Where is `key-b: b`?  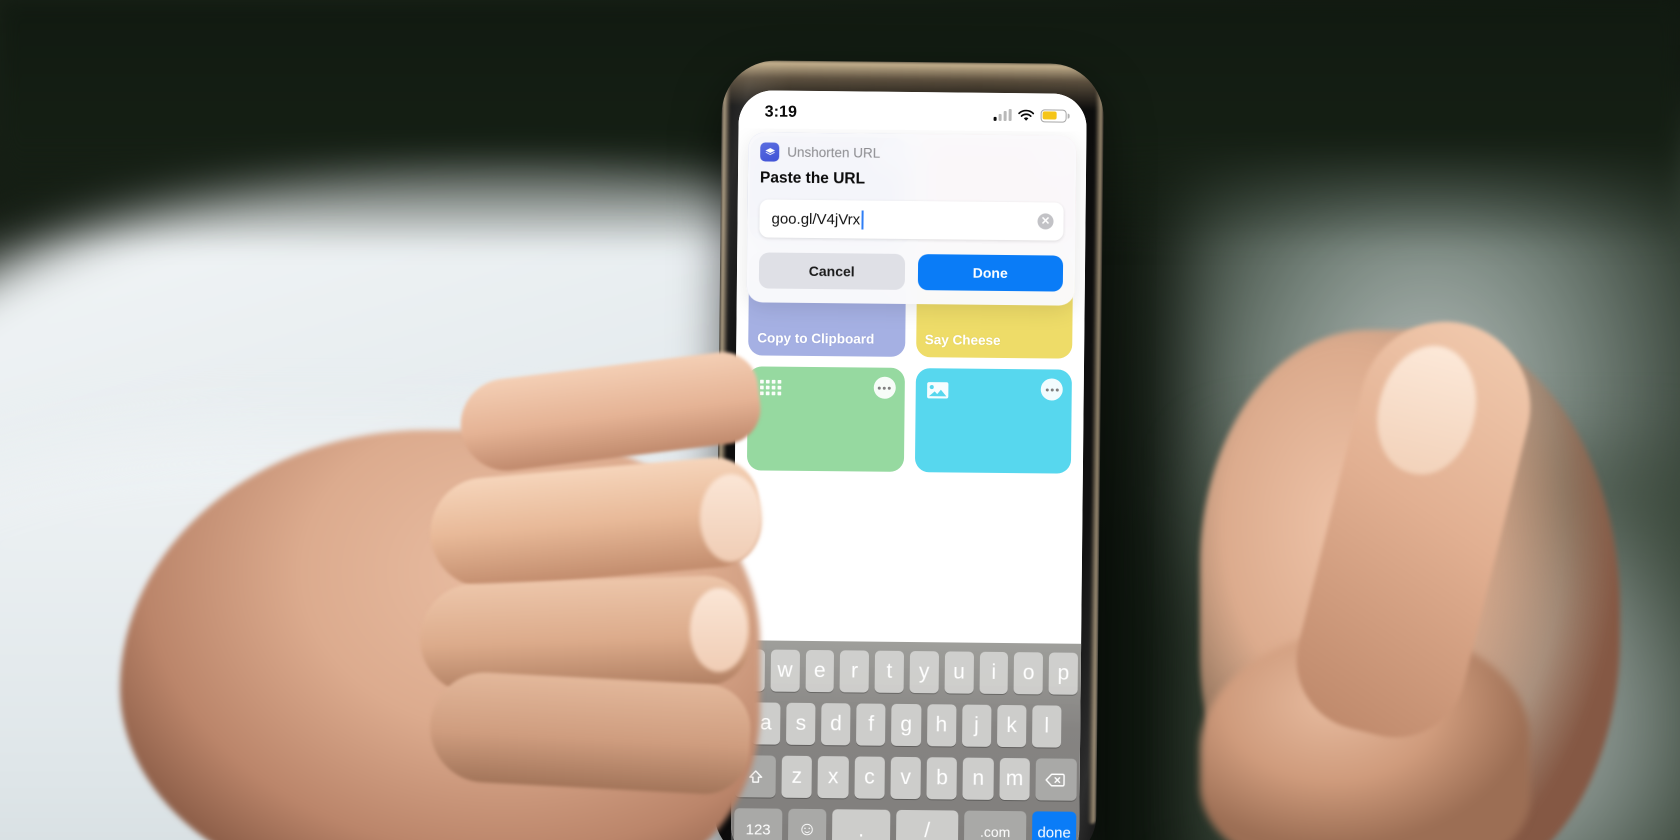 key-b: b is located at coordinates (942, 778).